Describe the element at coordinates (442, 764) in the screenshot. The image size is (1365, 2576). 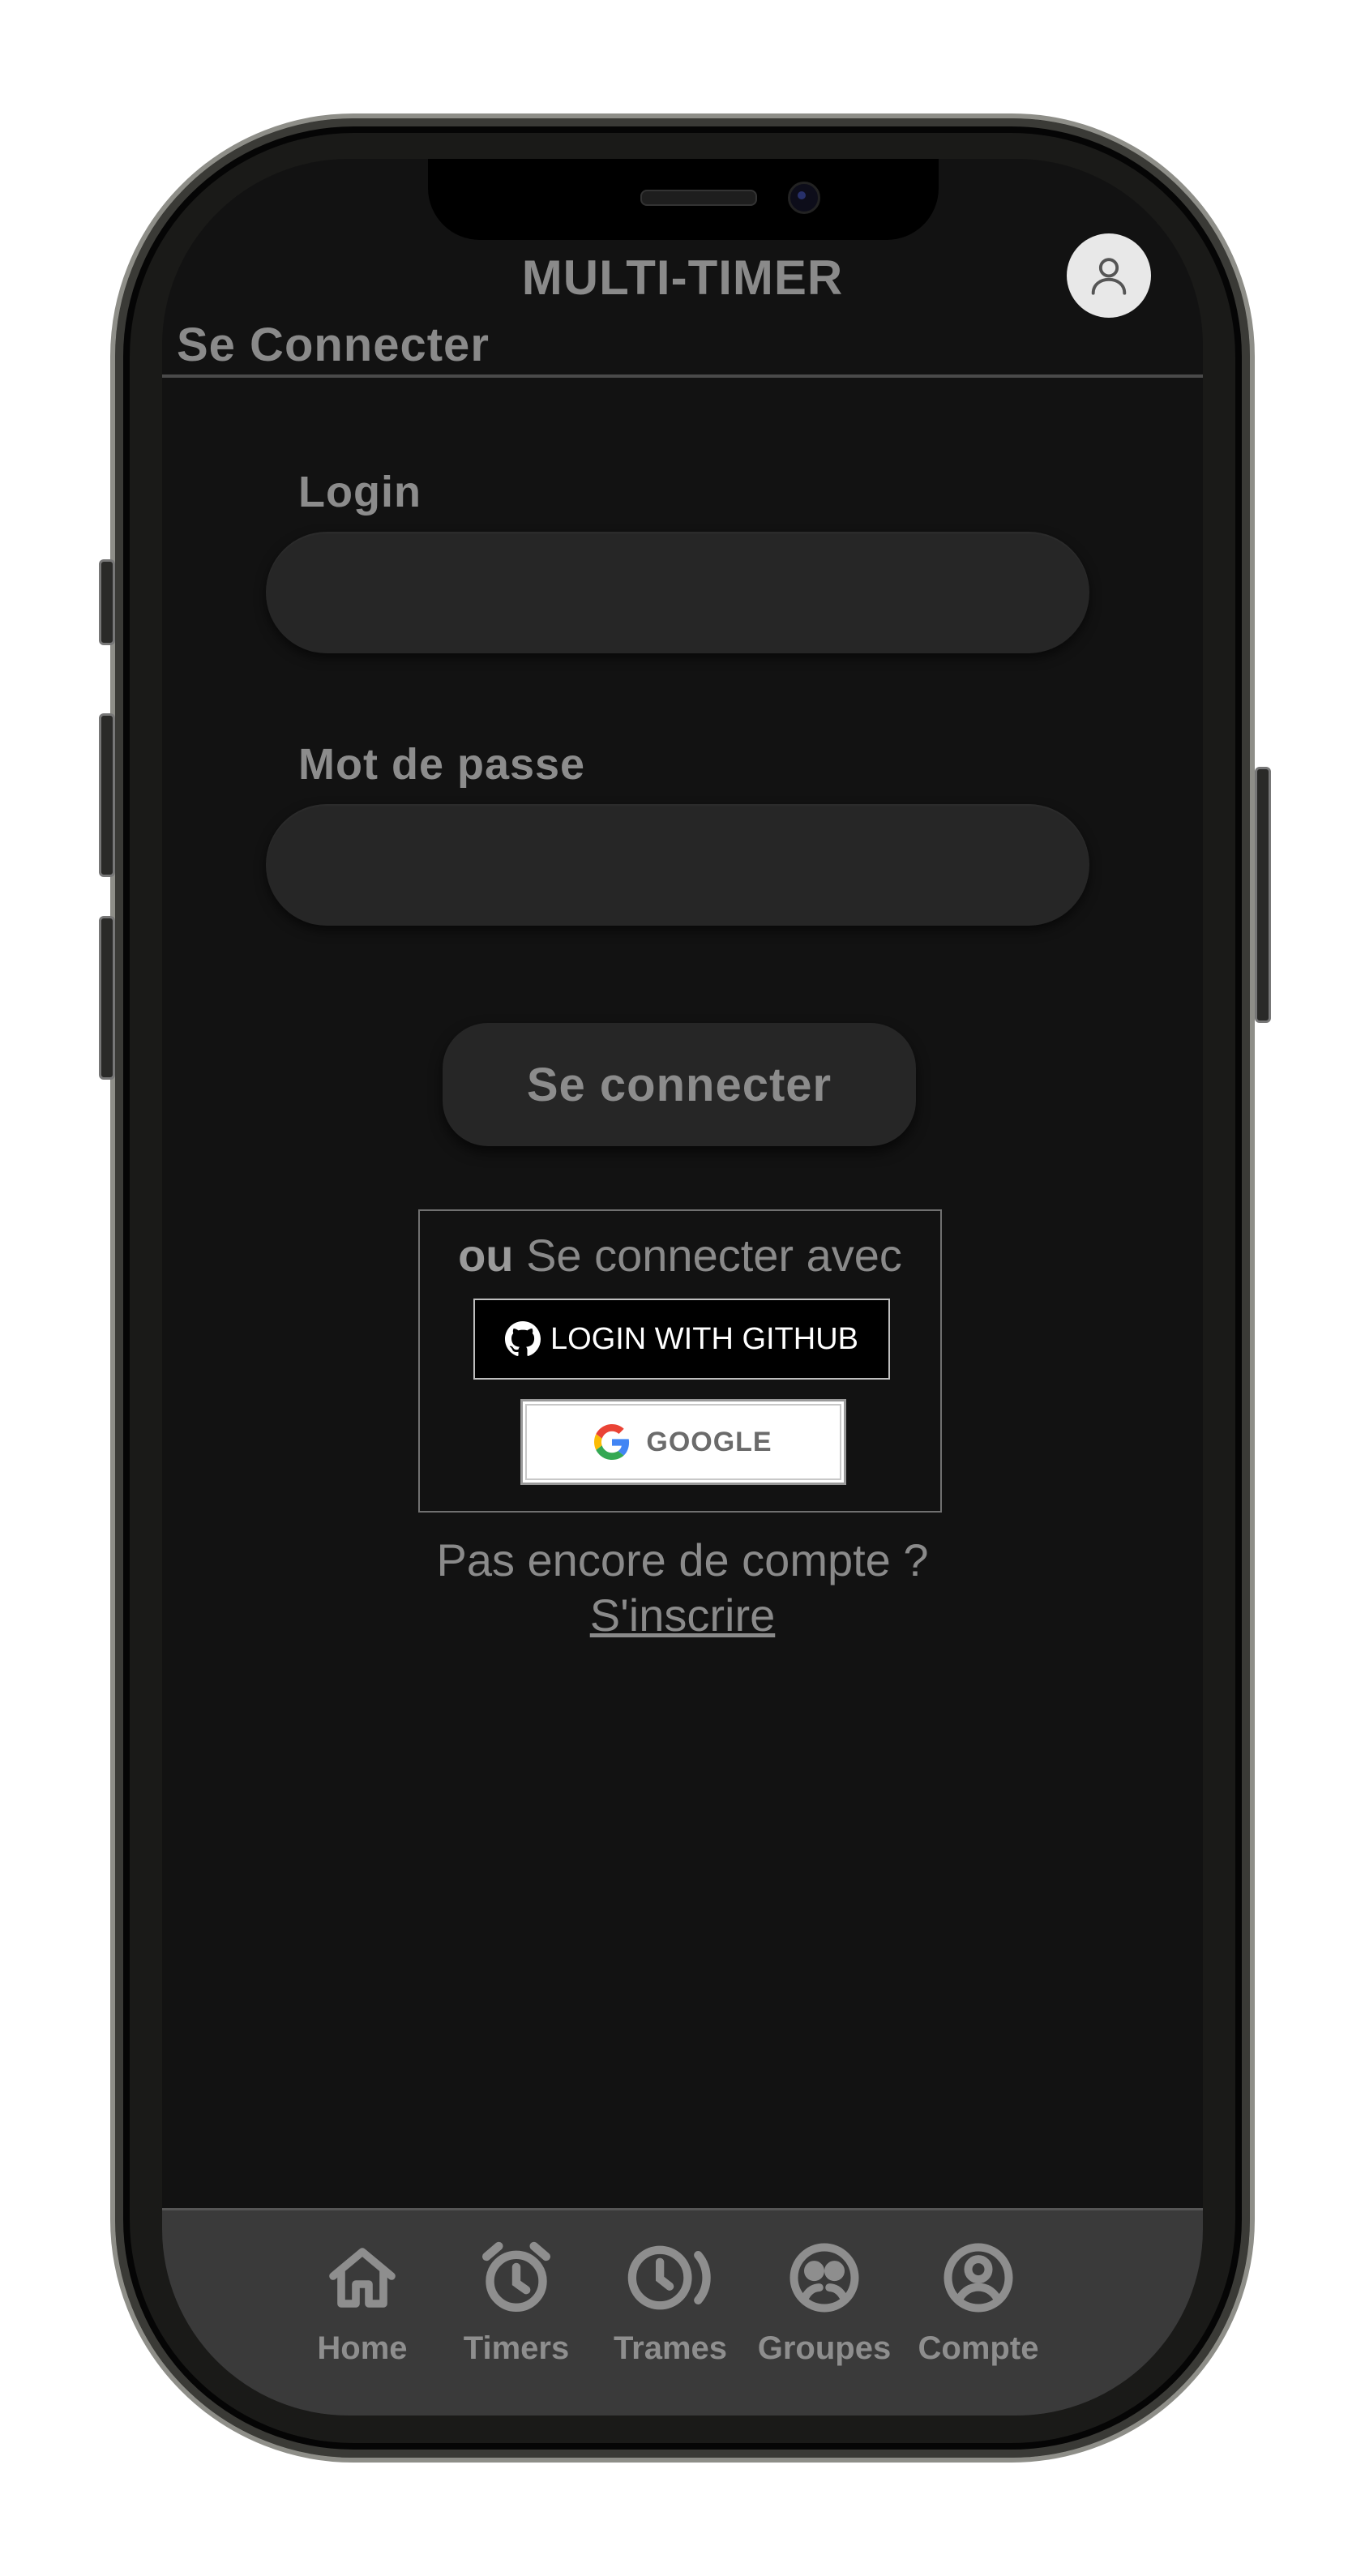
I see `password-label: Mot de passe` at that location.